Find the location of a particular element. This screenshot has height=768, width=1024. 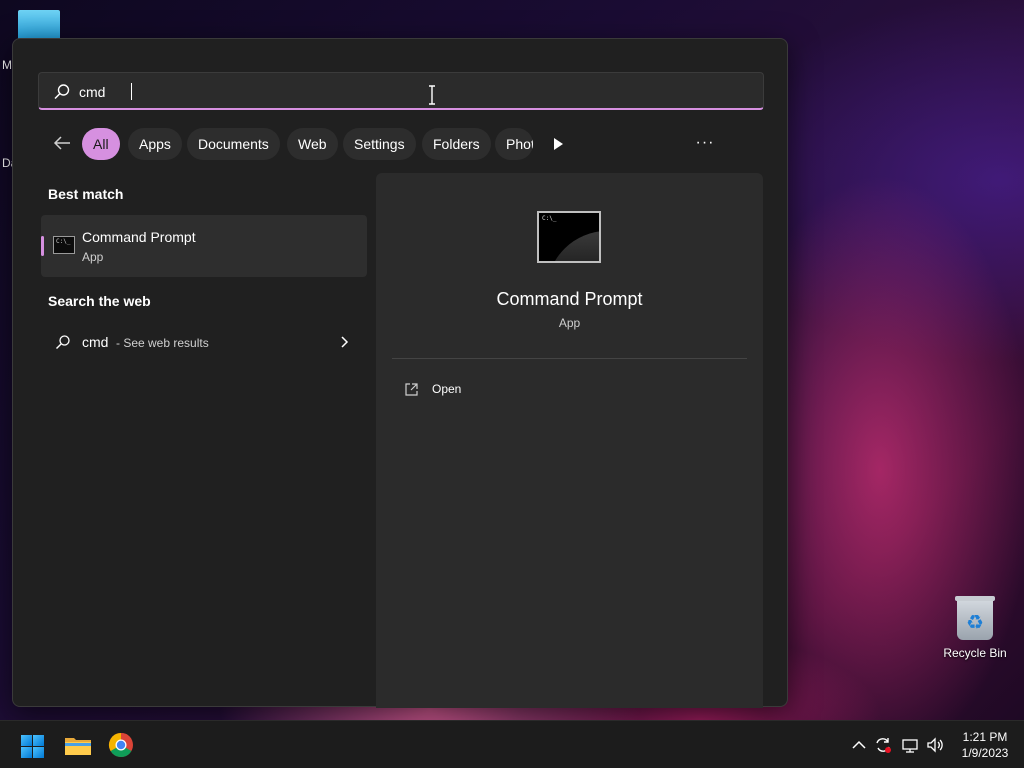

clock-date: 1/9/2023 is located at coordinates (985, 753).